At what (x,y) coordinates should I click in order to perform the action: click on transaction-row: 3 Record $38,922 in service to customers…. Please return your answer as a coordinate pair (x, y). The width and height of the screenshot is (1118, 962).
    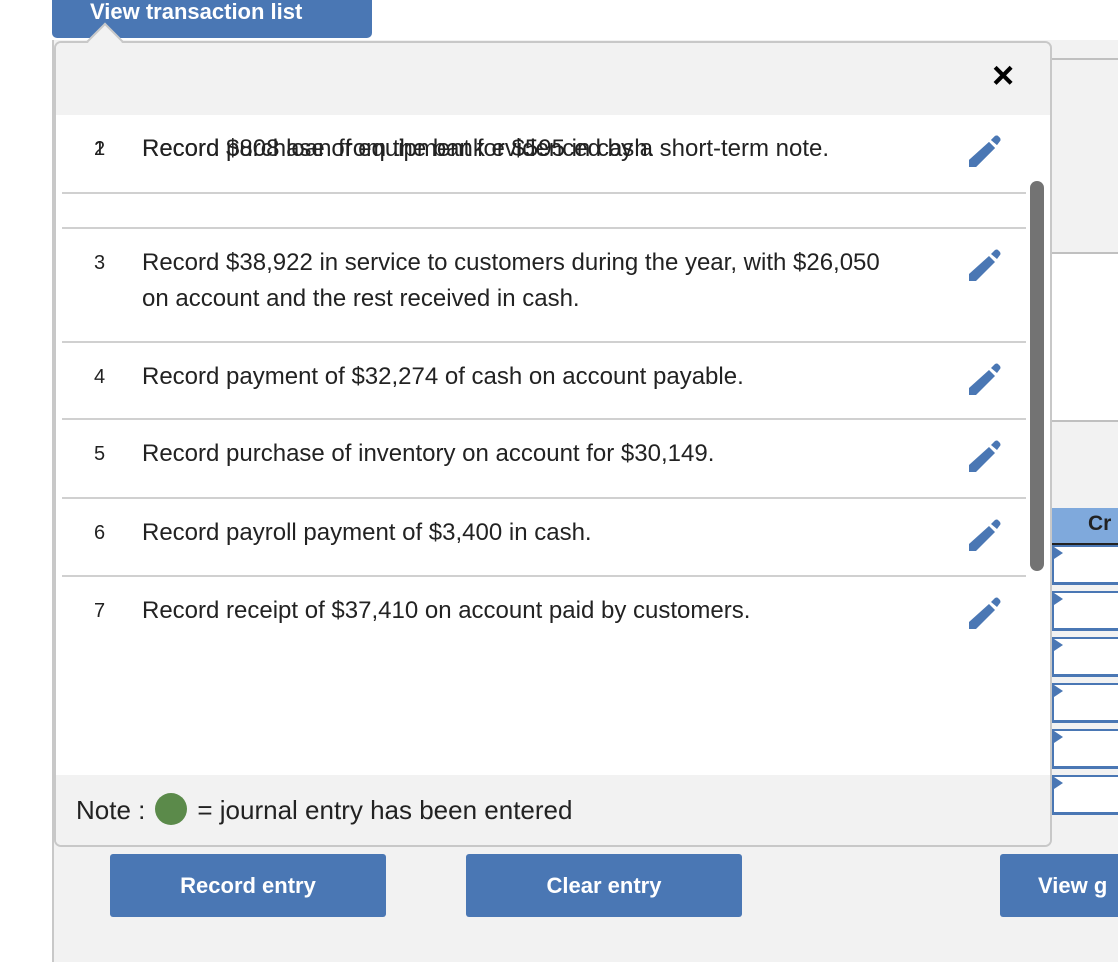
    Looking at the image, I should click on (544, 286).